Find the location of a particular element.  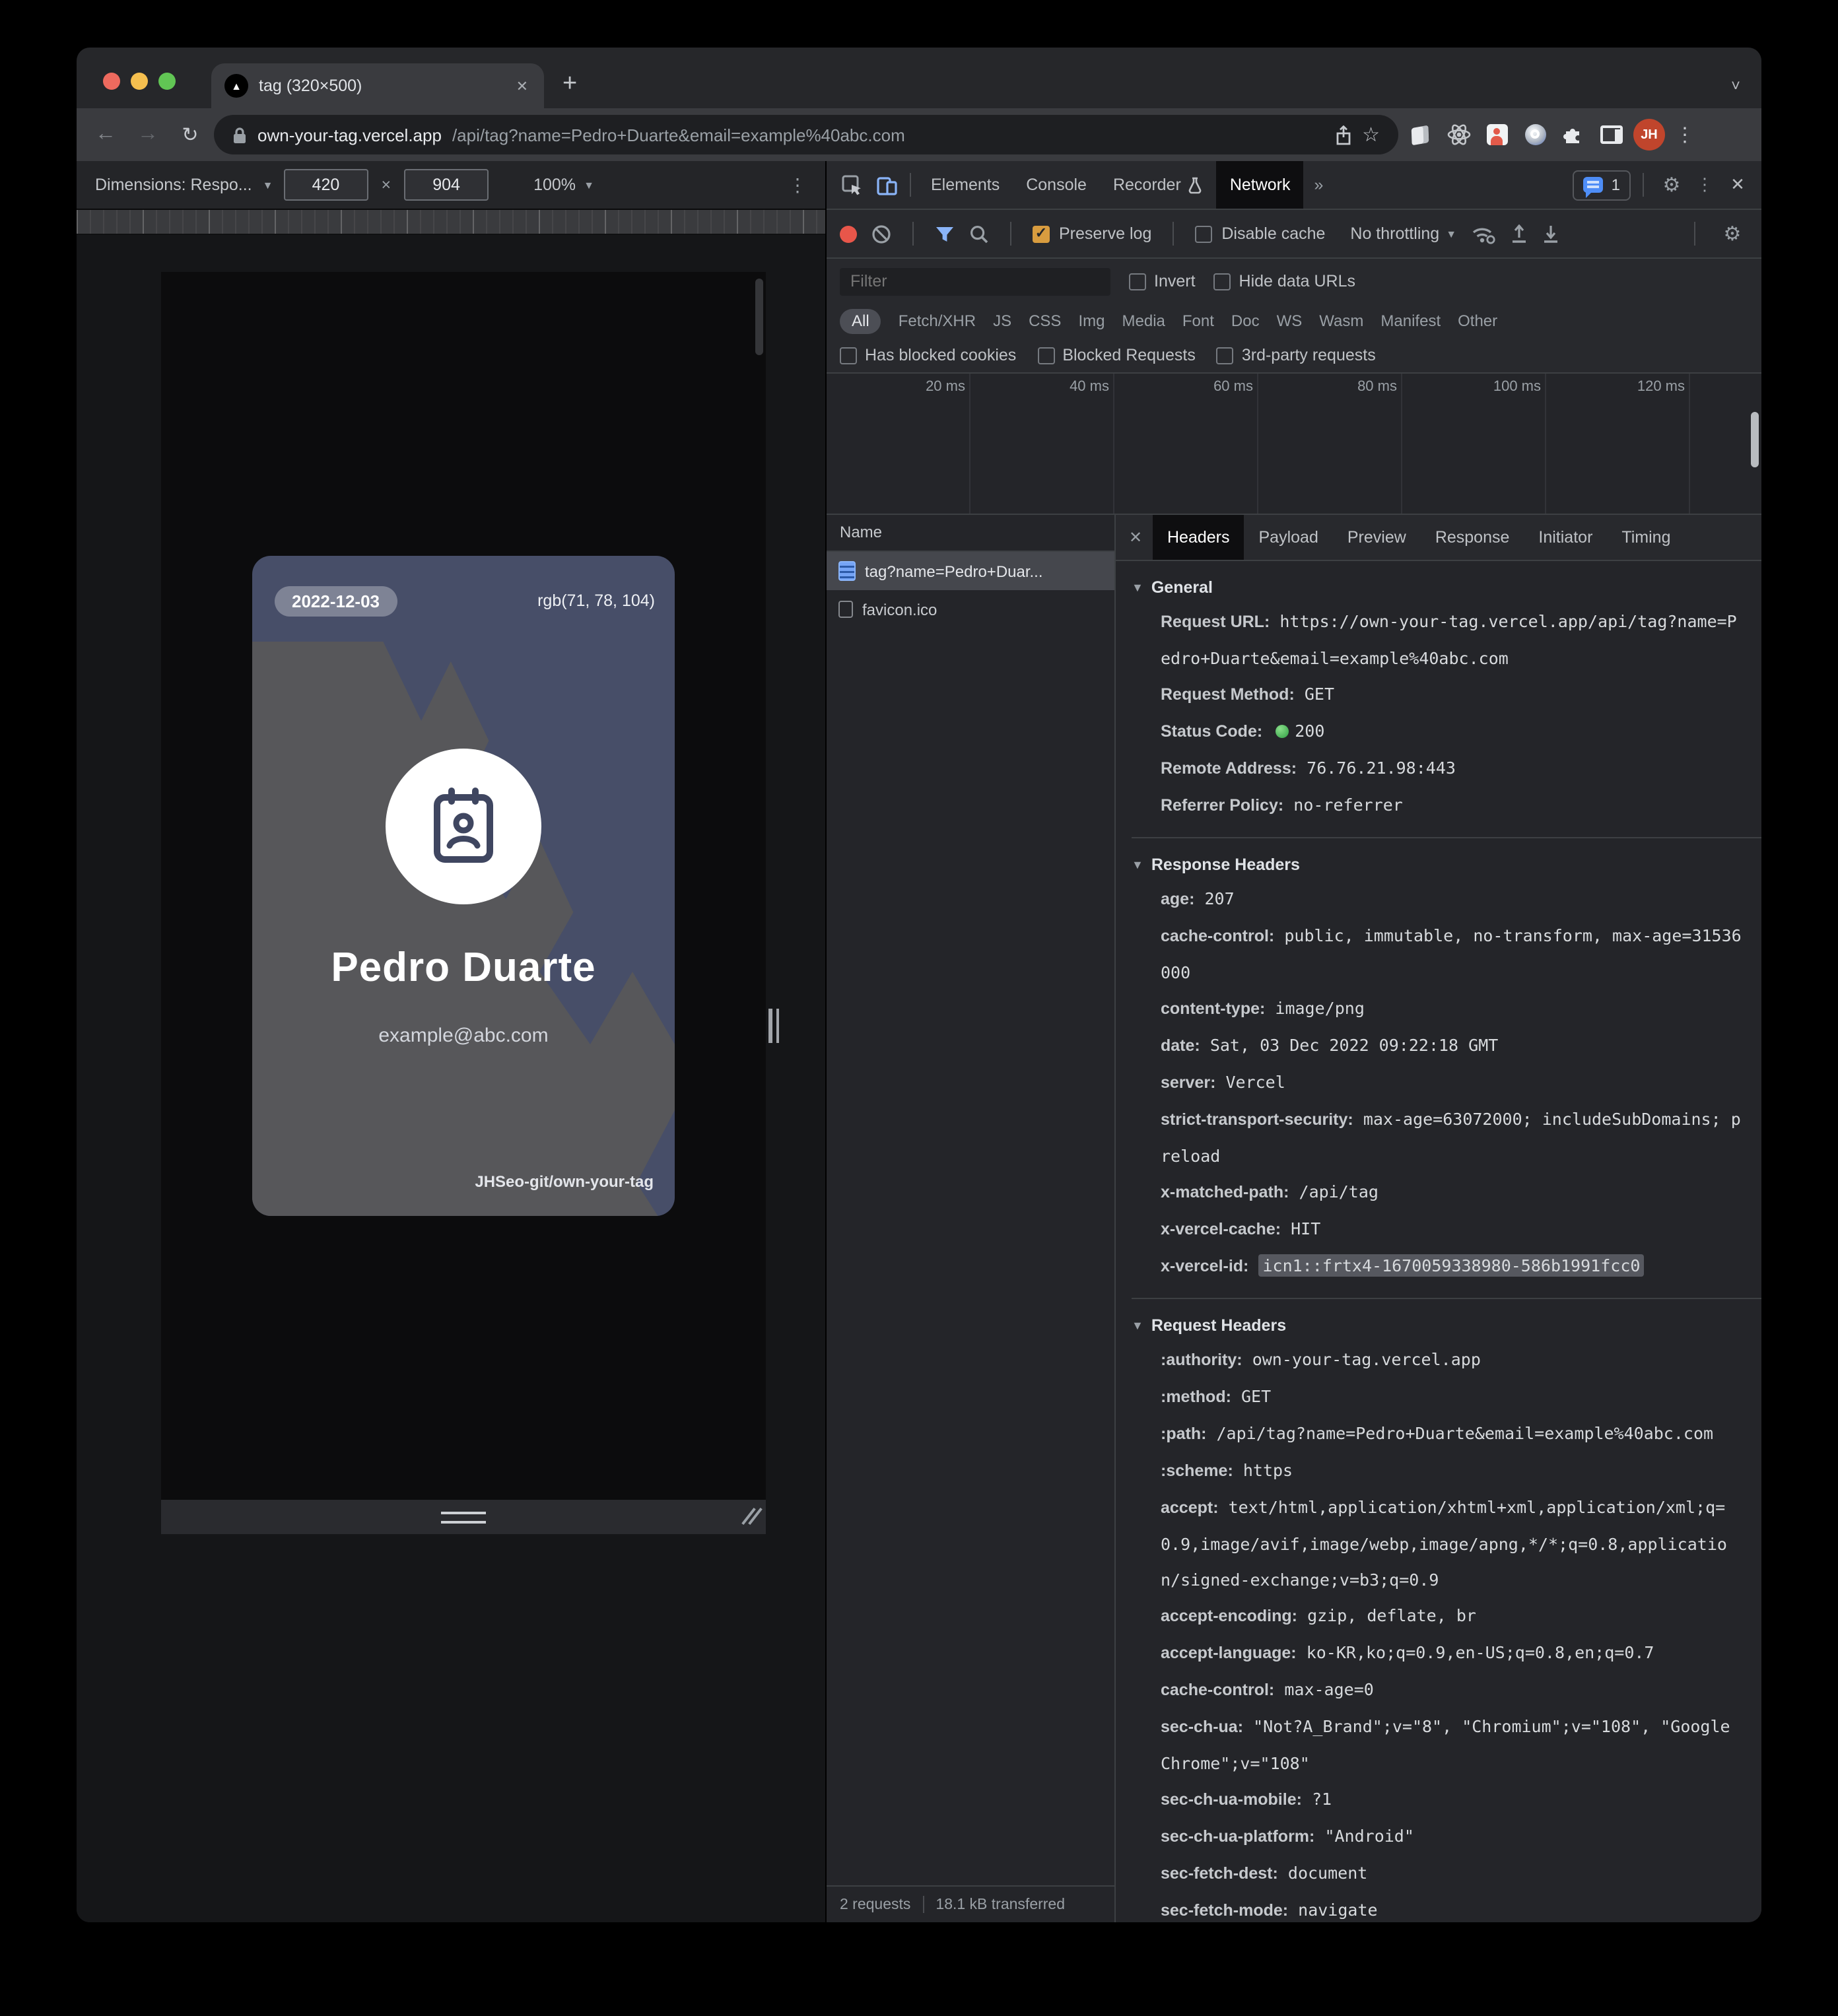

back-button: ← is located at coordinates (106, 135).